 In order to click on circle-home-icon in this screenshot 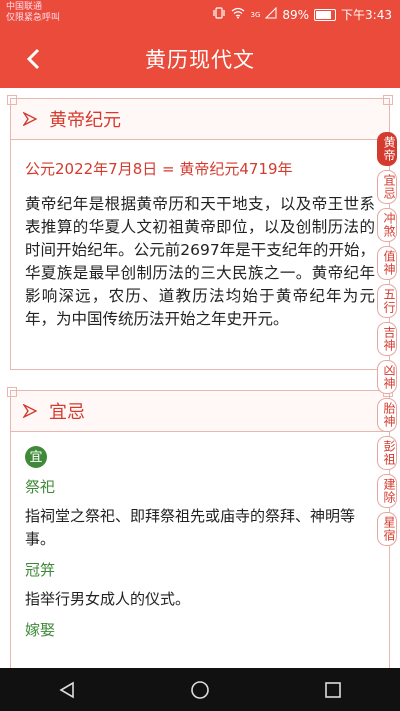, I will do `click(200, 689)`.